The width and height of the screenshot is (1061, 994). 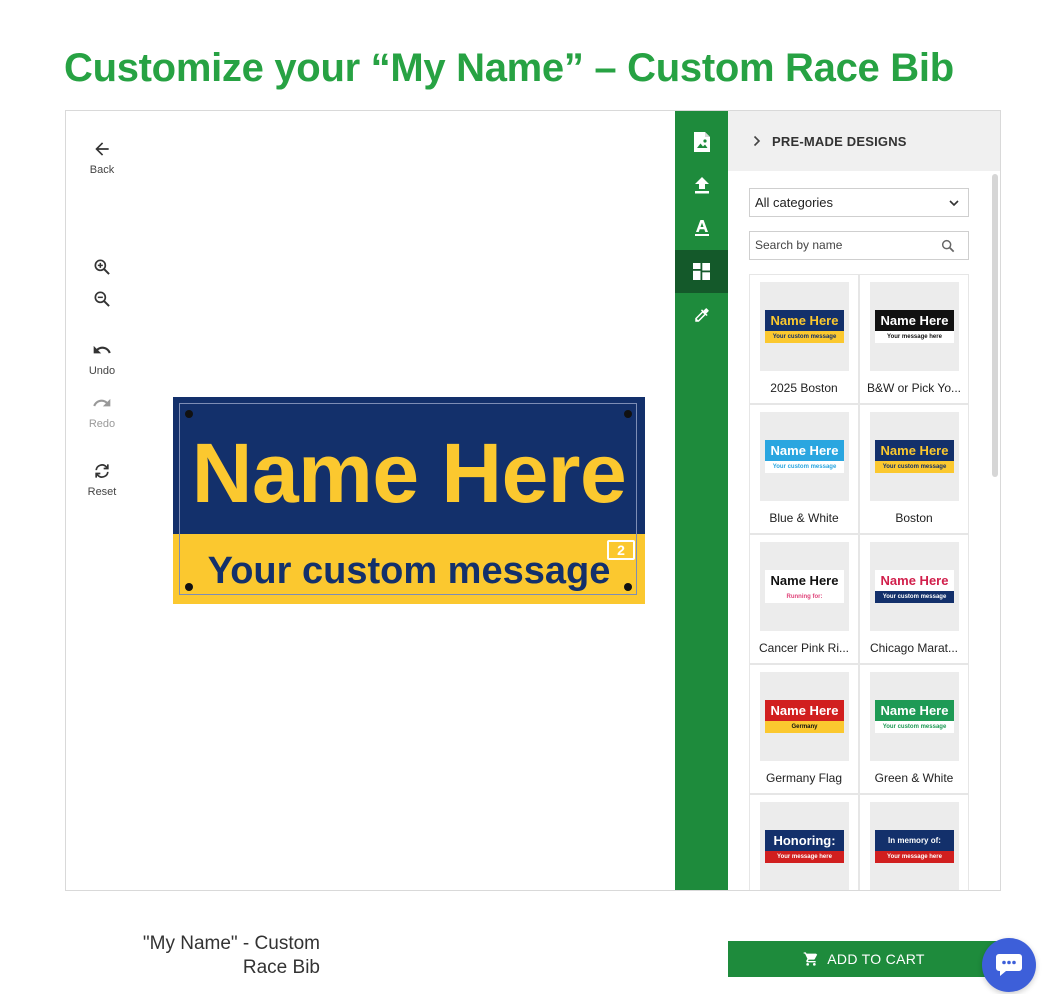 What do you see at coordinates (102, 157) in the screenshot?
I see `back-button: Back` at bounding box center [102, 157].